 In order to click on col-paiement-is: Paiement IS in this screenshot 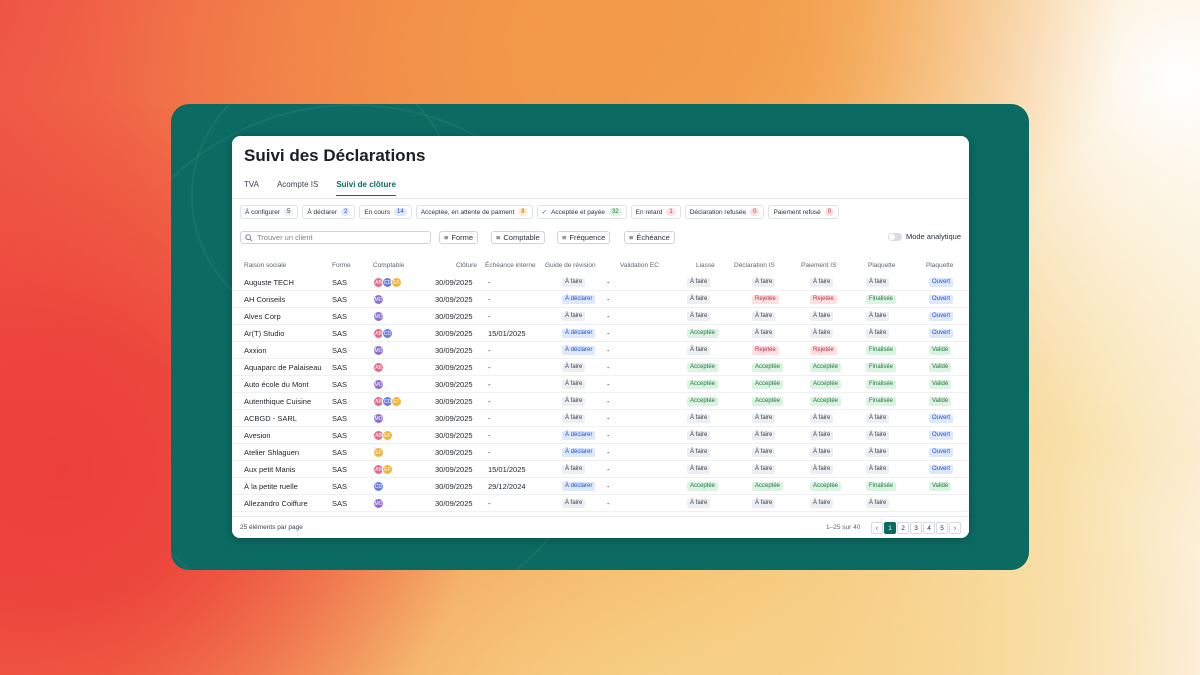, I will do `click(818, 265)`.